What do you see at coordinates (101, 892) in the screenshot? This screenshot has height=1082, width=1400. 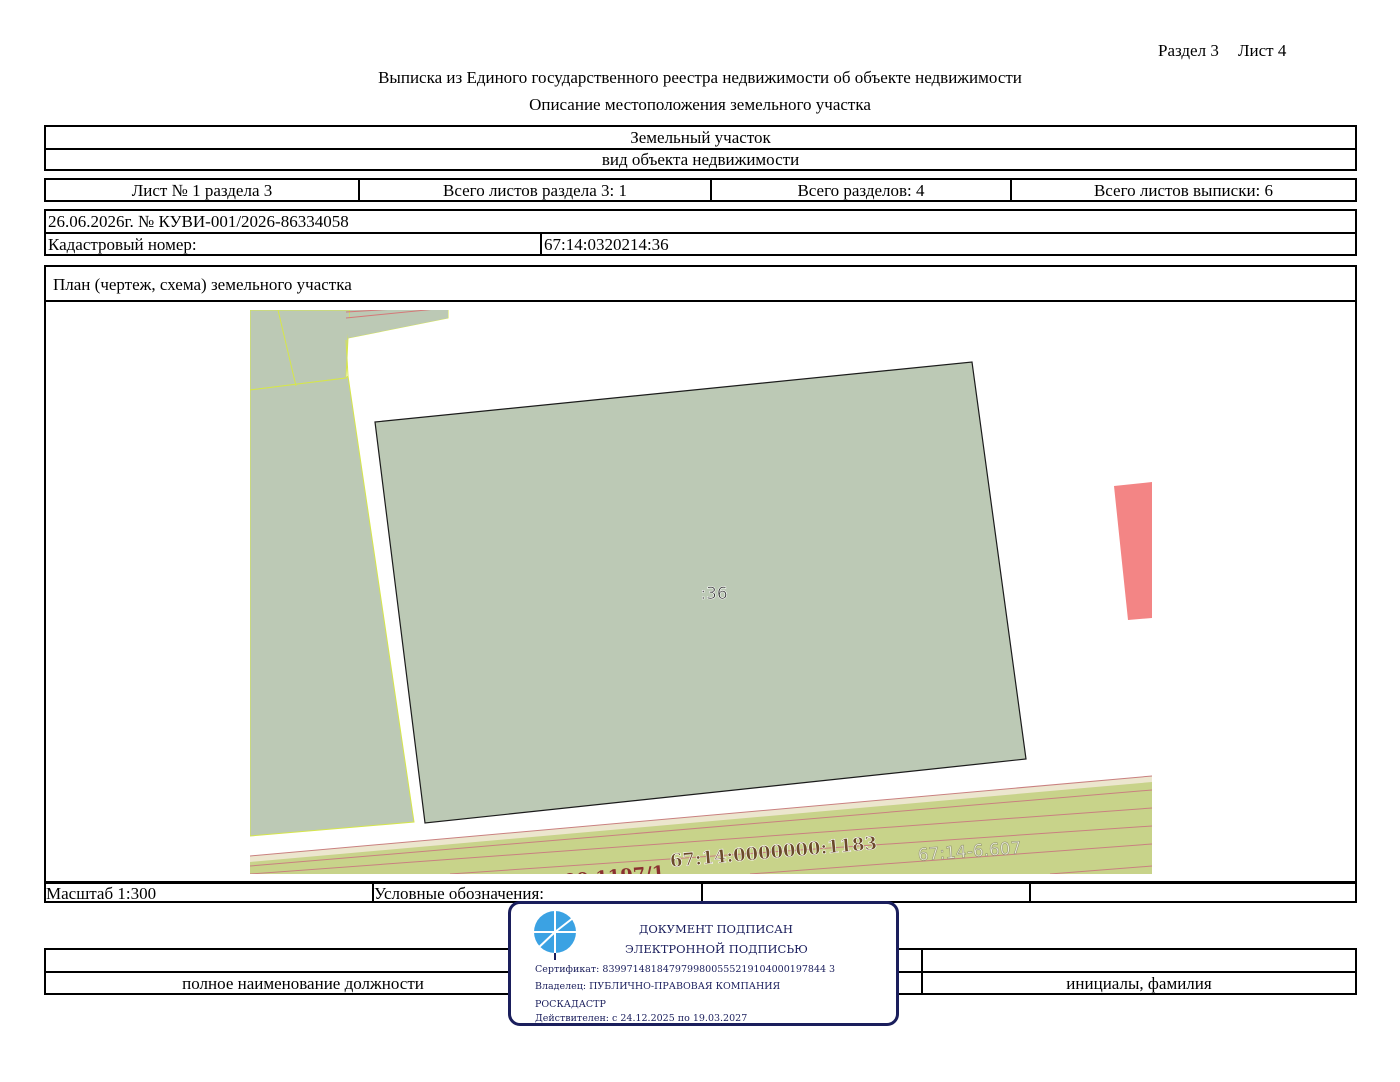 I see `map-scale: Масштаб 1:300` at bounding box center [101, 892].